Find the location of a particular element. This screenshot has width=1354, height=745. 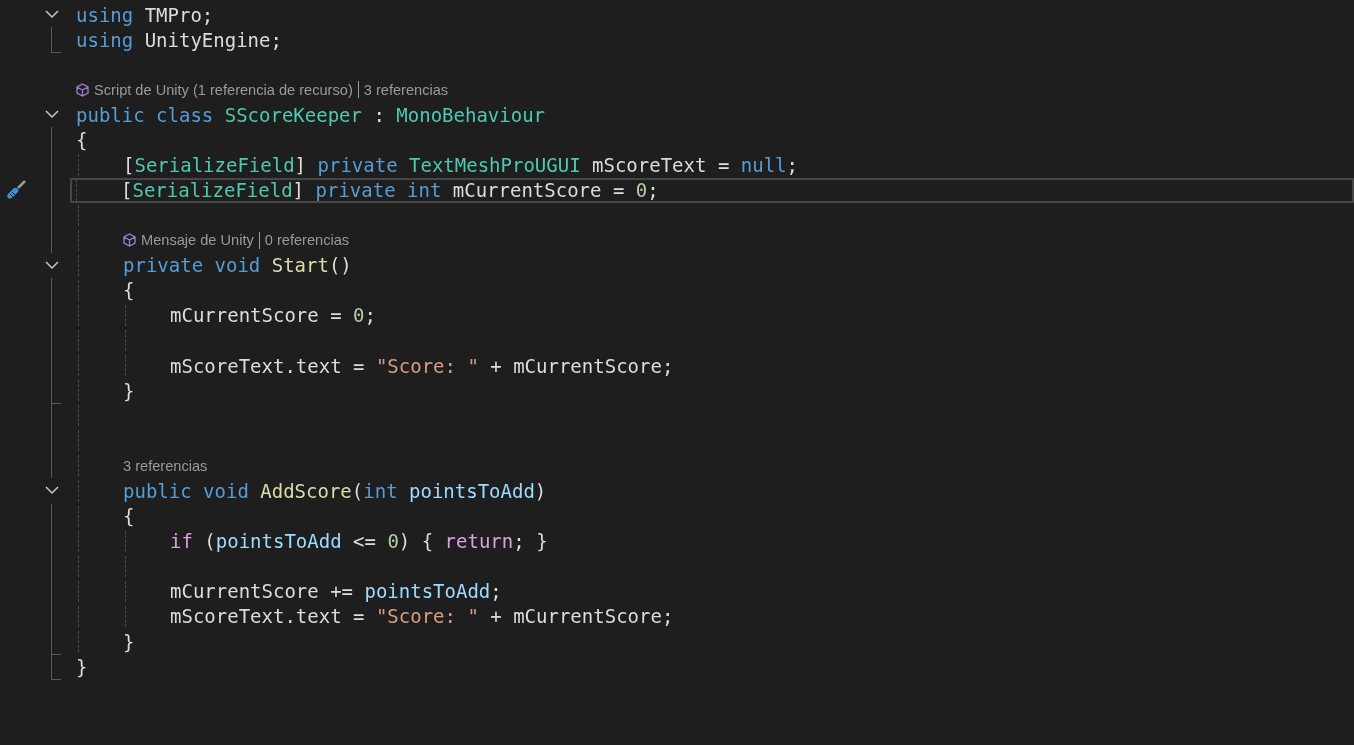

codelens-link: Mensaje de Unity is located at coordinates (188, 240).